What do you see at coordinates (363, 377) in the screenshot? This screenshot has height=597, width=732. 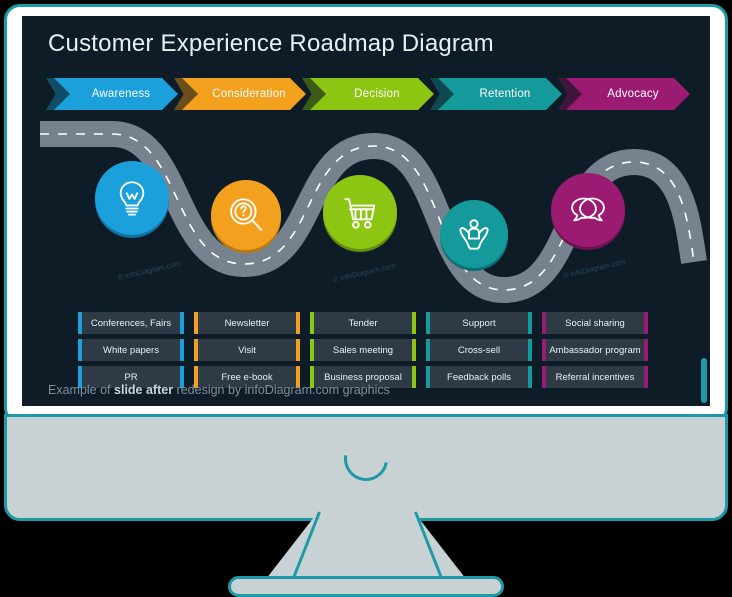 I see `table-cell-label: Business proposal` at bounding box center [363, 377].